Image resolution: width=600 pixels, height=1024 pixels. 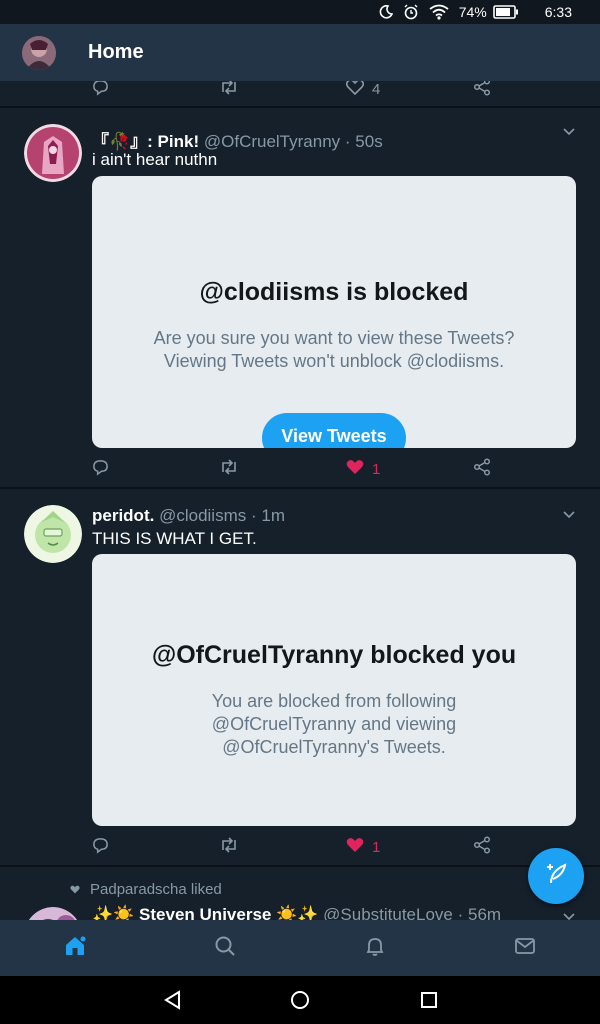 I want to click on view-tweets-button: View Tweets, so click(x=334, y=430).